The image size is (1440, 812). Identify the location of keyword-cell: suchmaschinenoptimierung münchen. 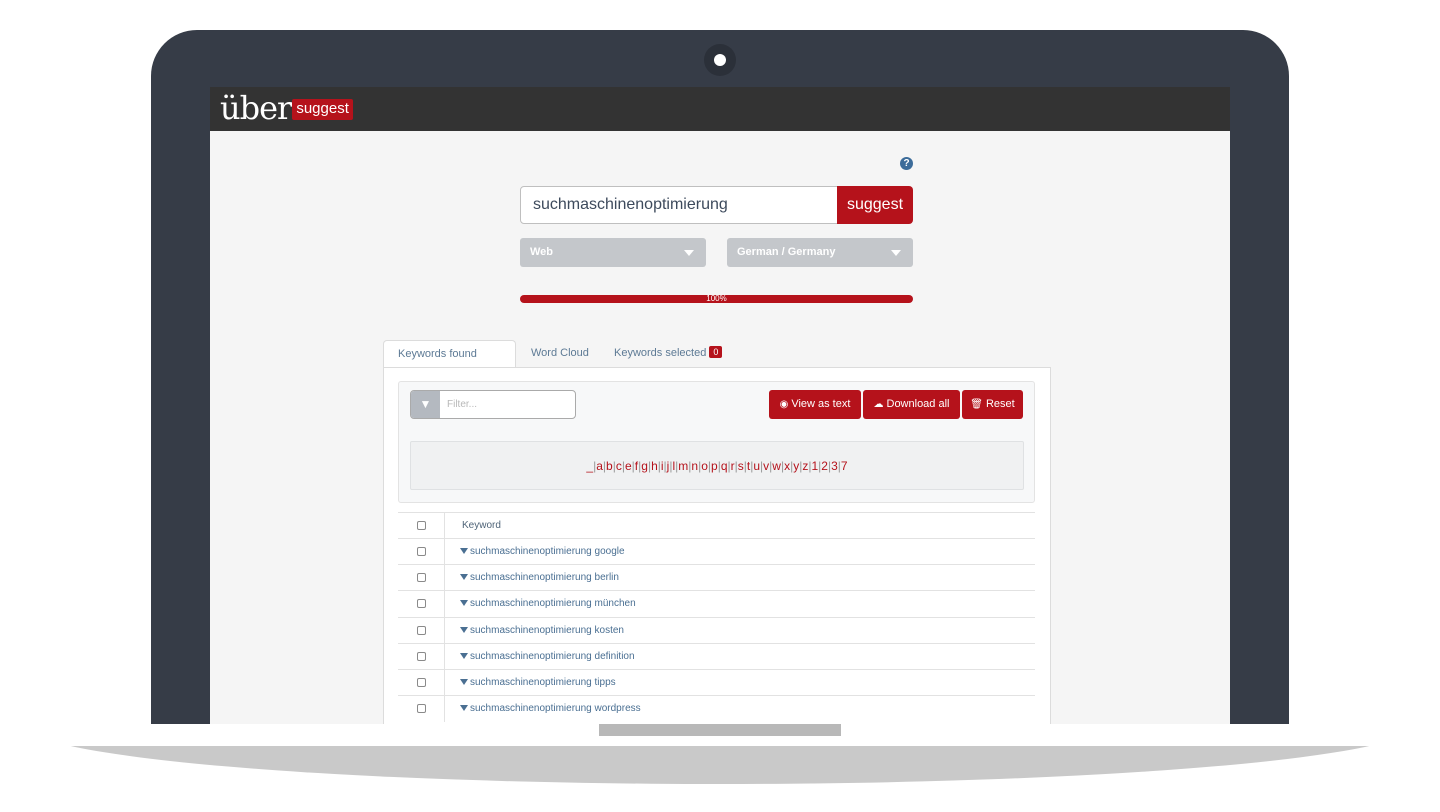
(548, 604).